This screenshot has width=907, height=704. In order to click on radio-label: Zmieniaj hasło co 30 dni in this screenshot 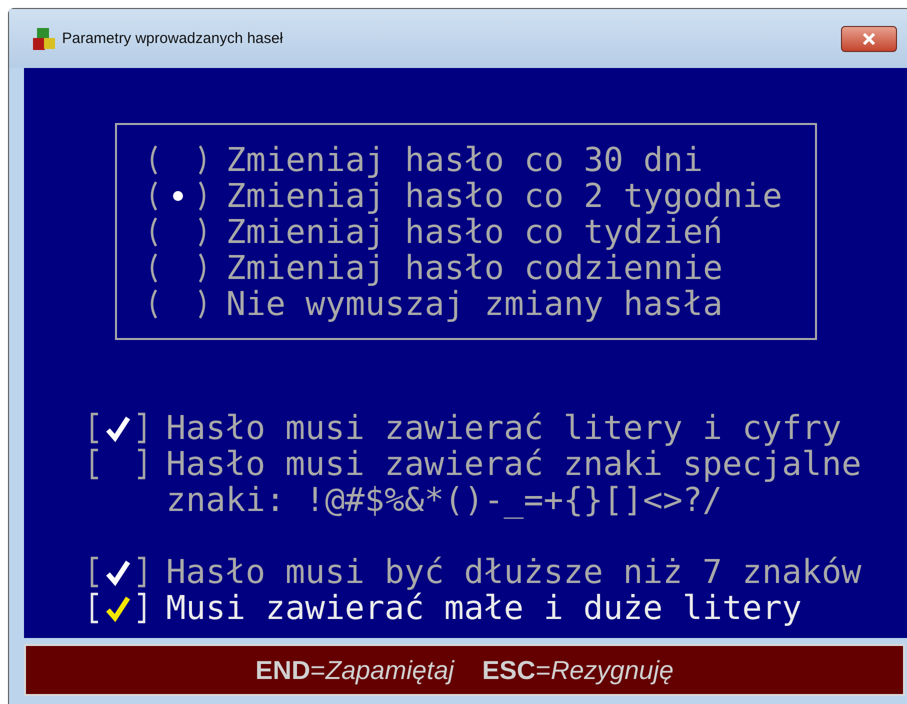, I will do `click(464, 160)`.